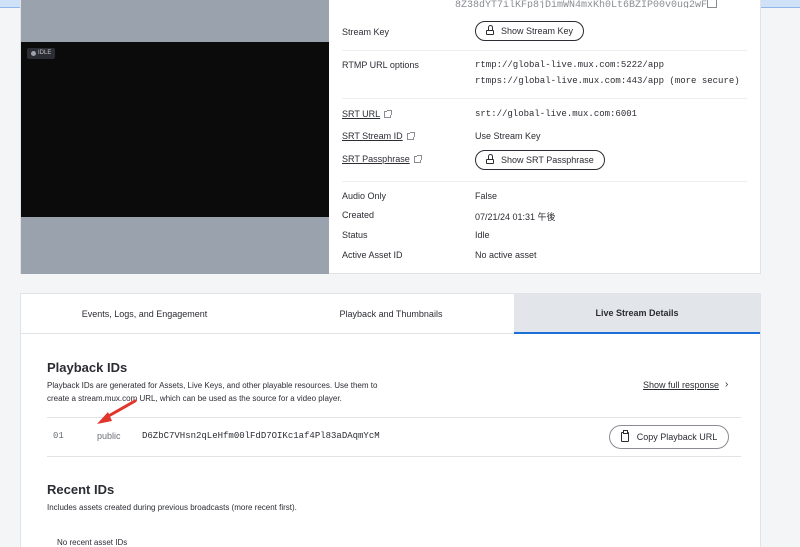 This screenshot has width=800, height=547. Describe the element at coordinates (530, 31) in the screenshot. I see `show-stream-key-button: Show Stream Key` at that location.